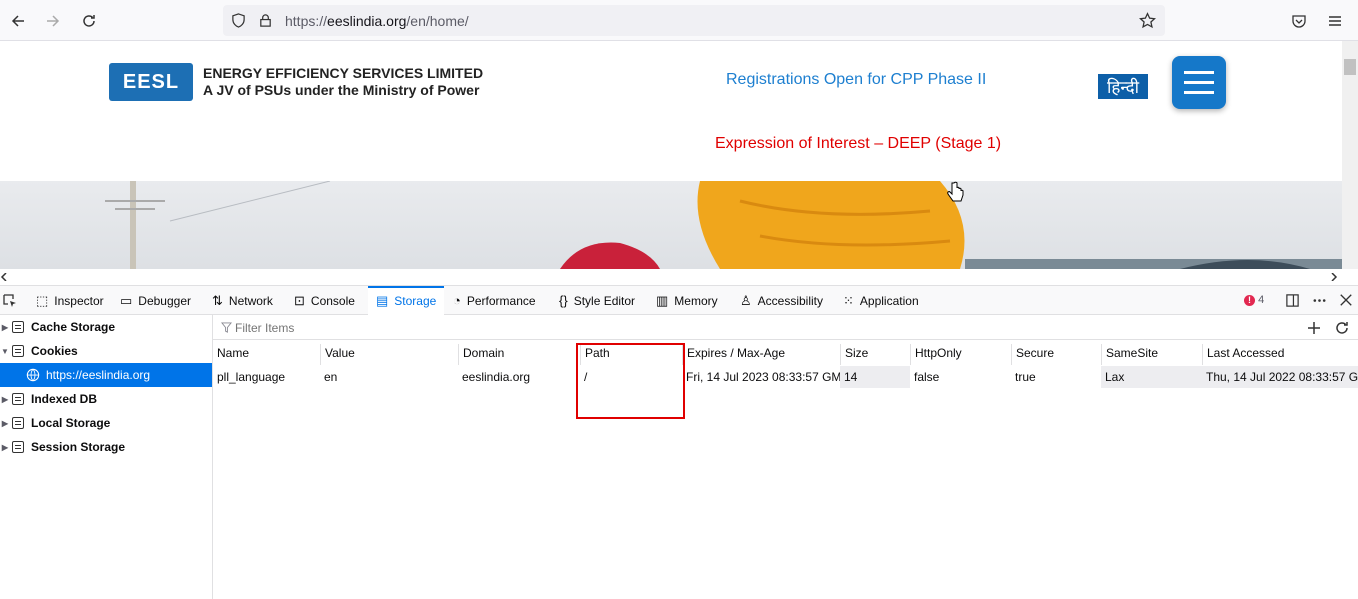  I want to click on column-header-last-accessed: Last Accessed, so click(1280, 354).